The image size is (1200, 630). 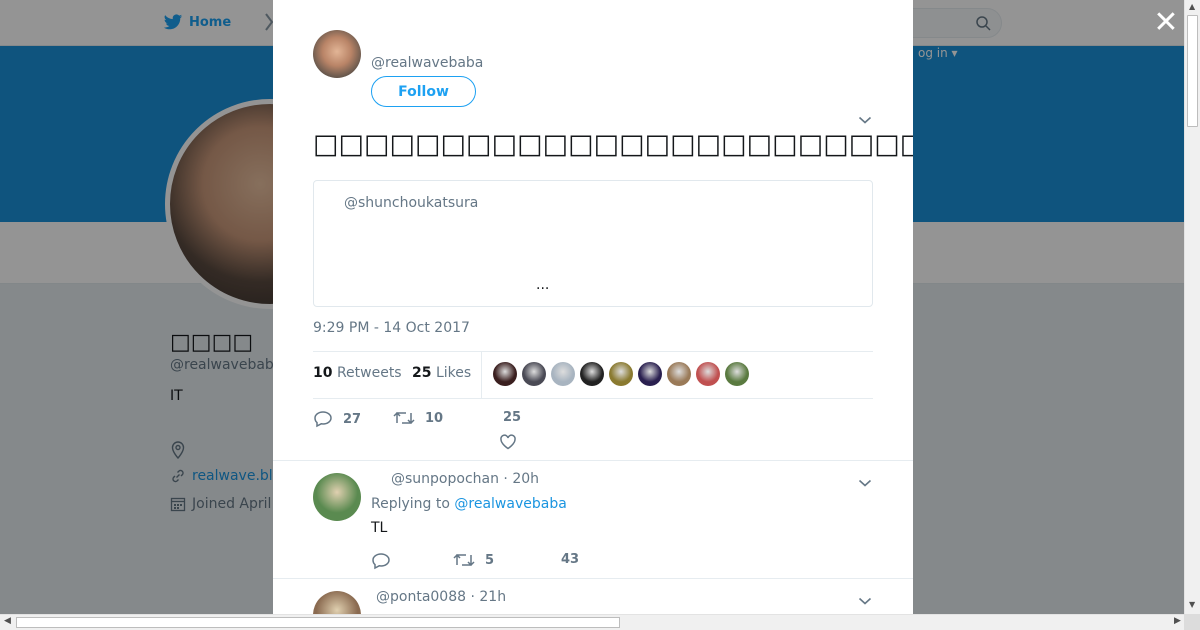 What do you see at coordinates (508, 442) in the screenshot?
I see `heart-icon` at bounding box center [508, 442].